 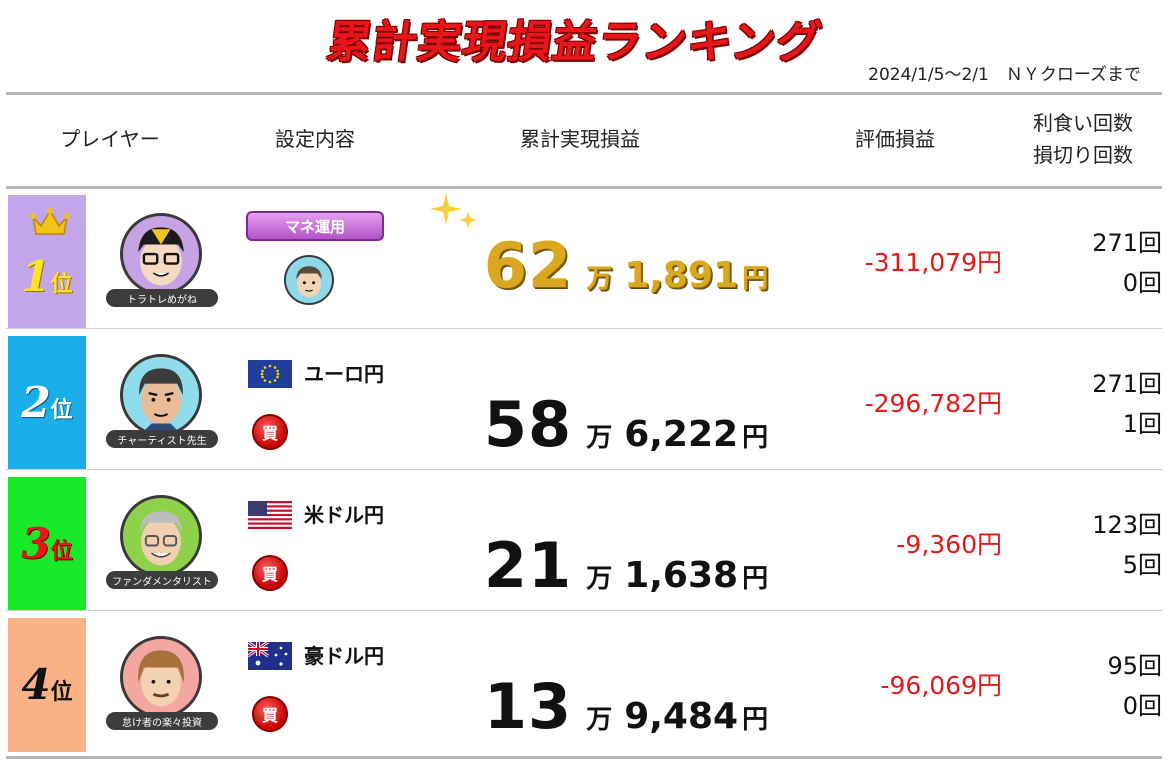 I want to click on header-counts: 利食い回数 損切り回数, so click(x=1083, y=139).